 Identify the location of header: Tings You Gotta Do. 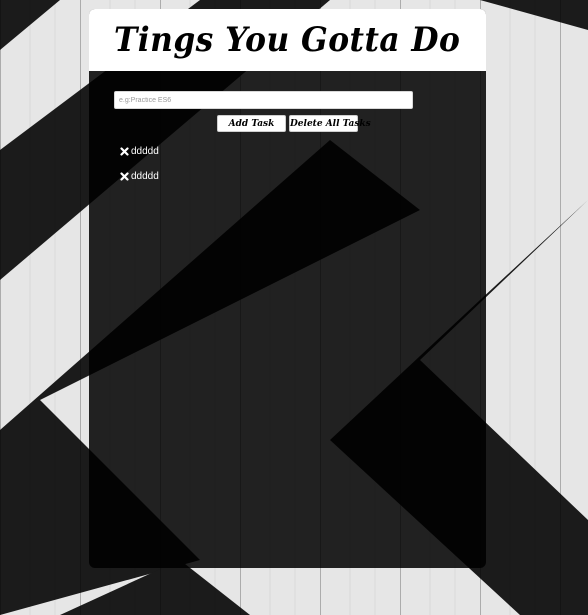
(287, 40).